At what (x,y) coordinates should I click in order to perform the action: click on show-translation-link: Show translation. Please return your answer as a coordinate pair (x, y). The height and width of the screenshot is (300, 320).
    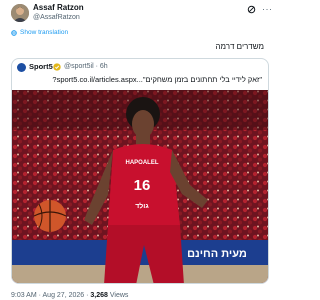
    Looking at the image, I should click on (39, 33).